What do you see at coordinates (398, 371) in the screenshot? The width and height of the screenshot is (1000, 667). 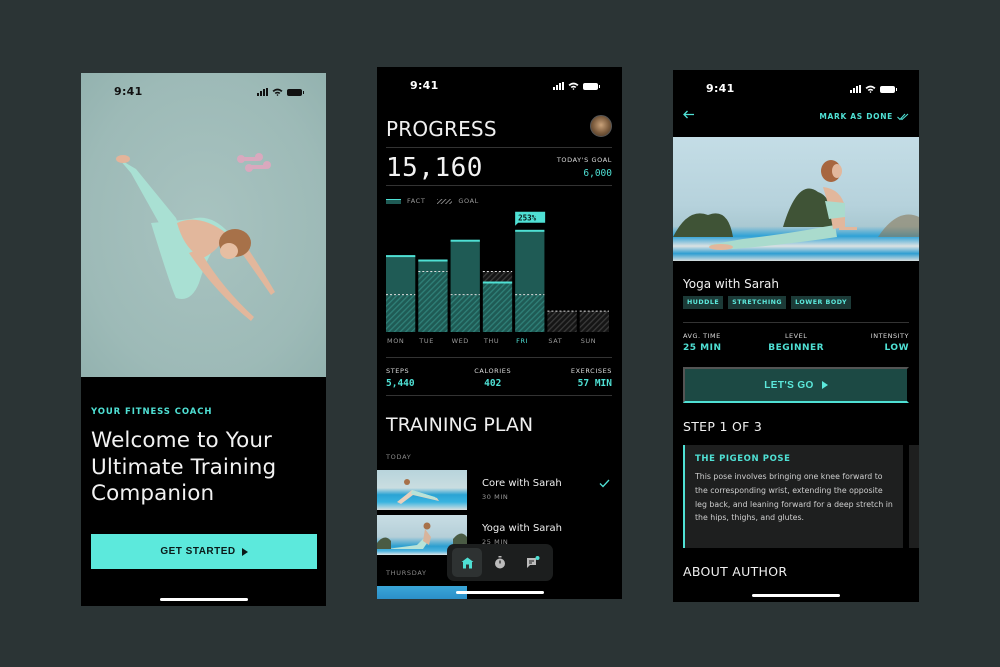 I see `stat-label: STEPS` at bounding box center [398, 371].